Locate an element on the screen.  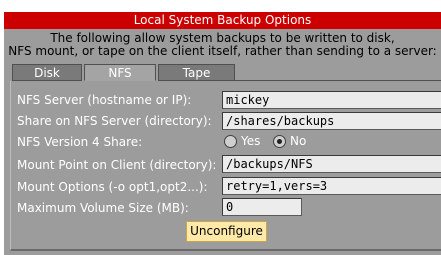
nfs-v4-no-radio is located at coordinates (279, 141).